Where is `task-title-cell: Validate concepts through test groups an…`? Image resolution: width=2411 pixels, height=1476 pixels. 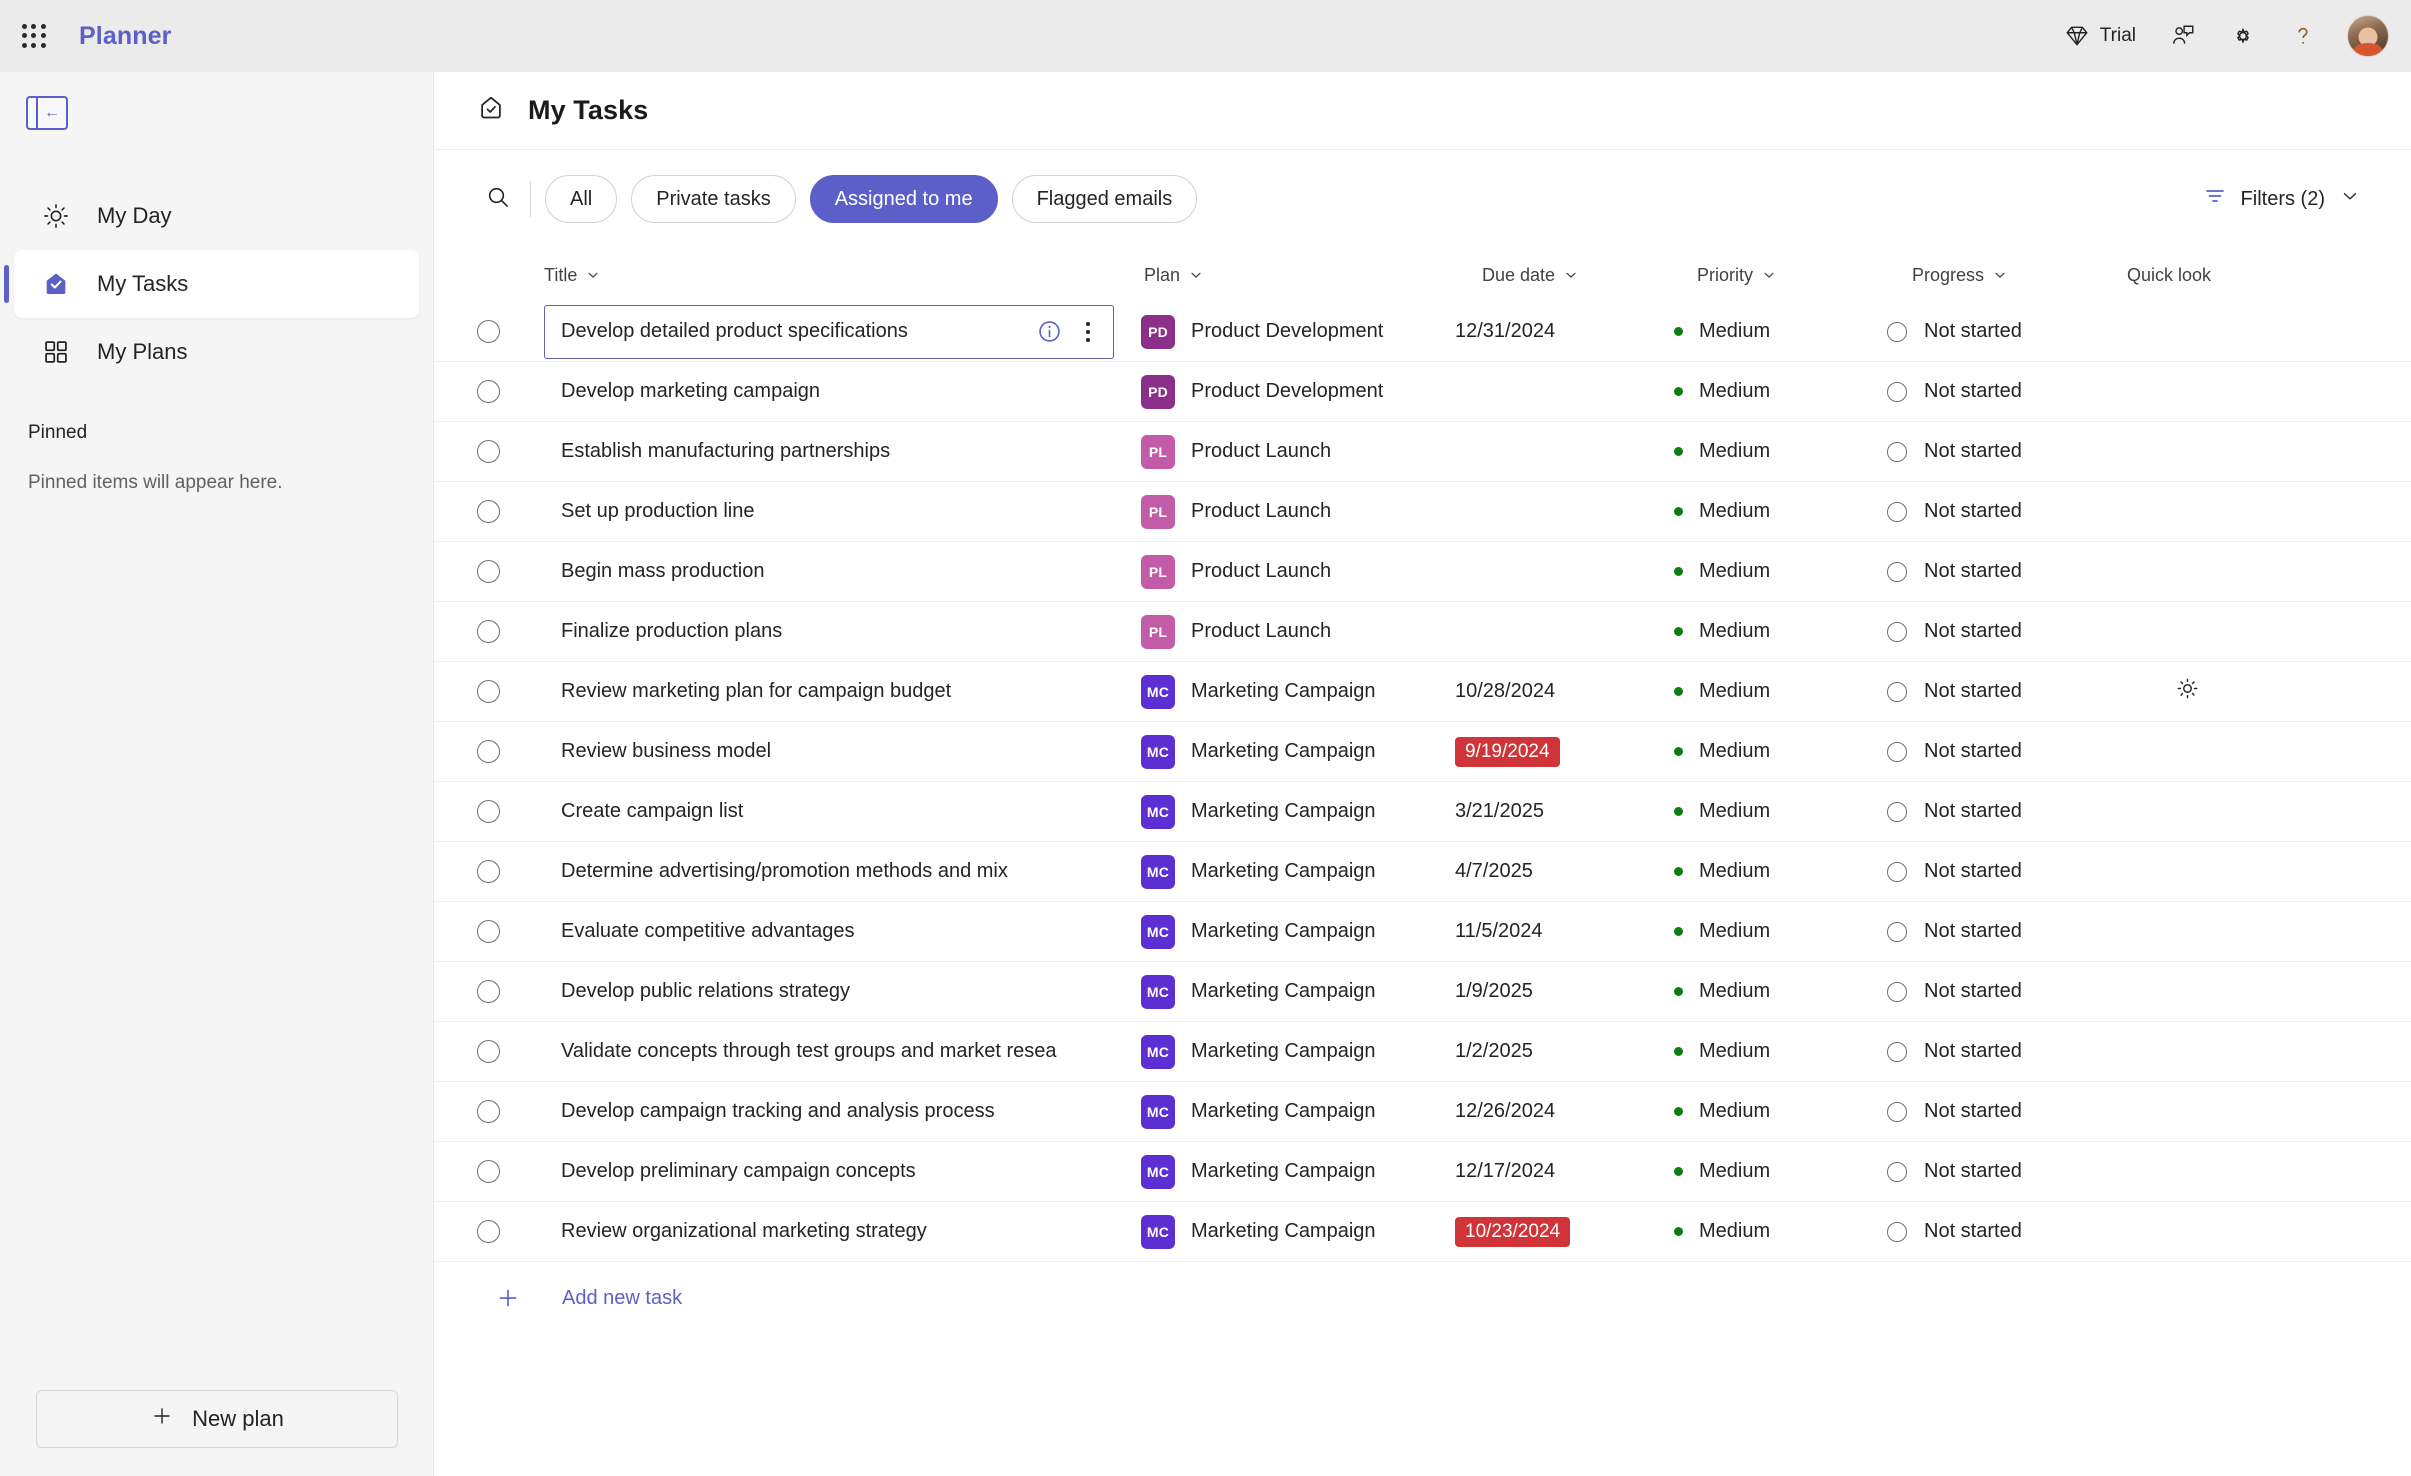 task-title-cell: Validate concepts through test groups an… is located at coordinates (829, 1052).